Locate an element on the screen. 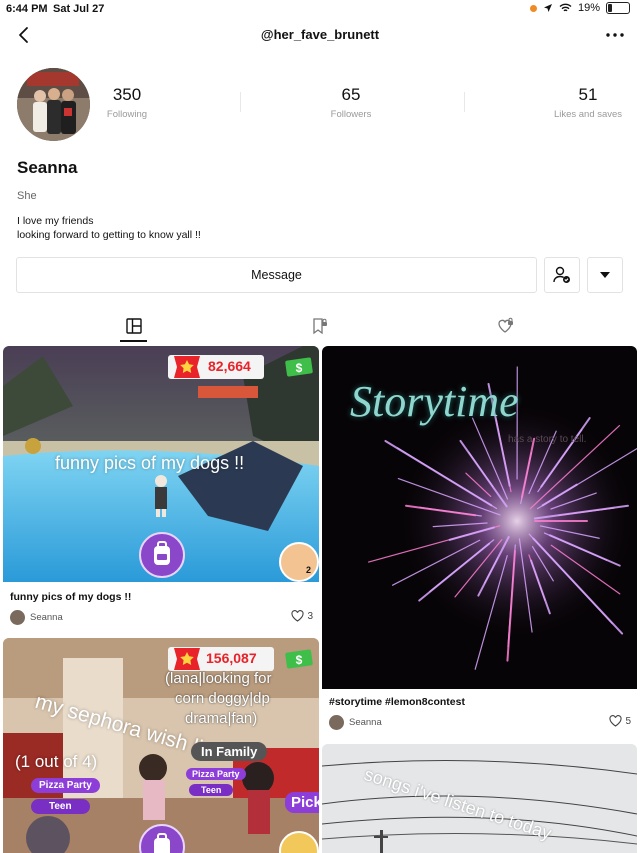 The image size is (640, 853). bio-line: I love my friends is located at coordinates (55, 221).